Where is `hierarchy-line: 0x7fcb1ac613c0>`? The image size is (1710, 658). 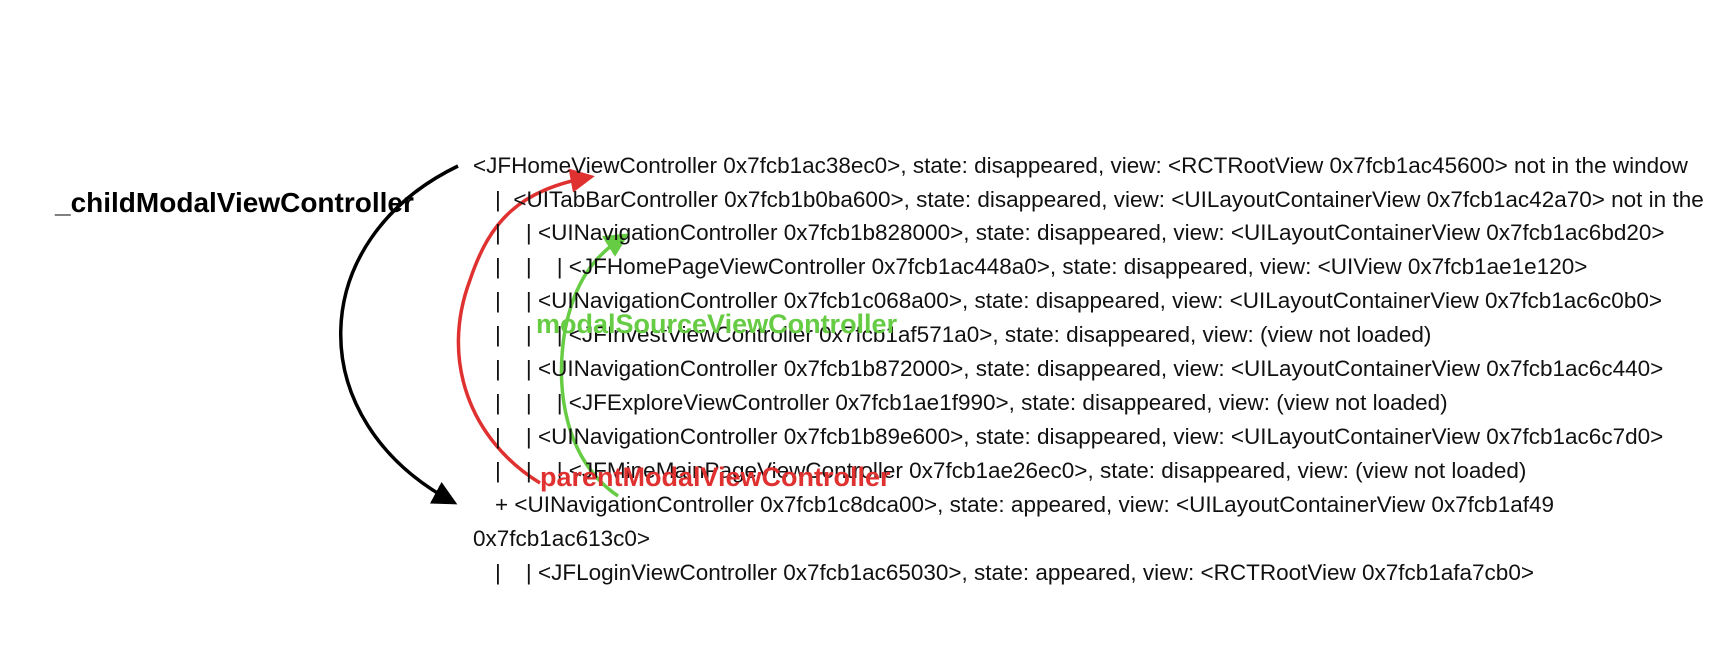 hierarchy-line: 0x7fcb1ac613c0> is located at coordinates (562, 538).